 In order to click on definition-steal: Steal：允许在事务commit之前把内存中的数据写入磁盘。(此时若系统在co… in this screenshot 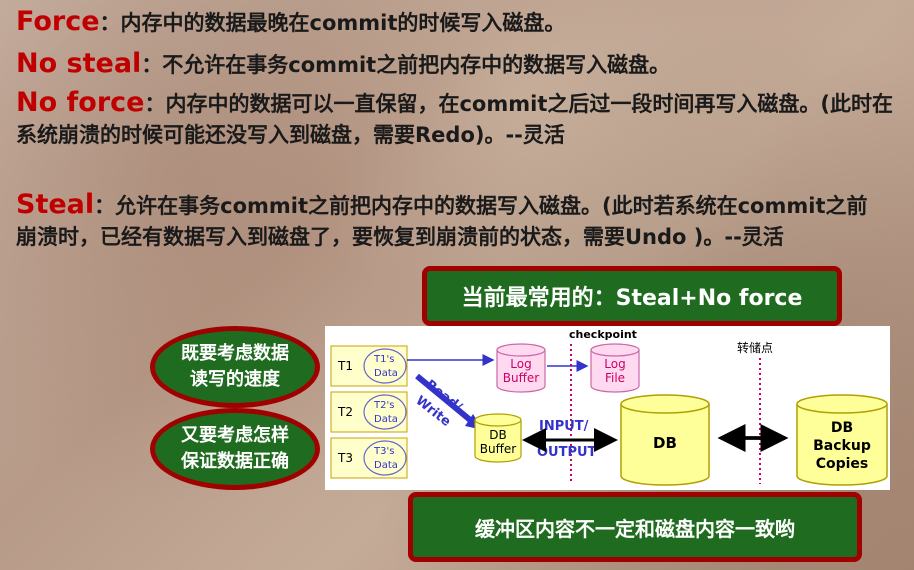, I will do `click(451, 221)`.